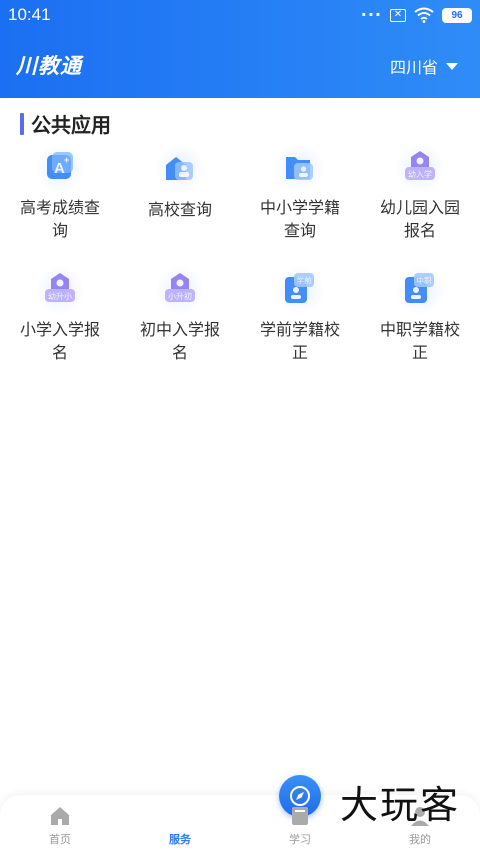 The height and width of the screenshot is (853, 480). What do you see at coordinates (59, 341) in the screenshot?
I see `app-label: 小学入学报名` at bounding box center [59, 341].